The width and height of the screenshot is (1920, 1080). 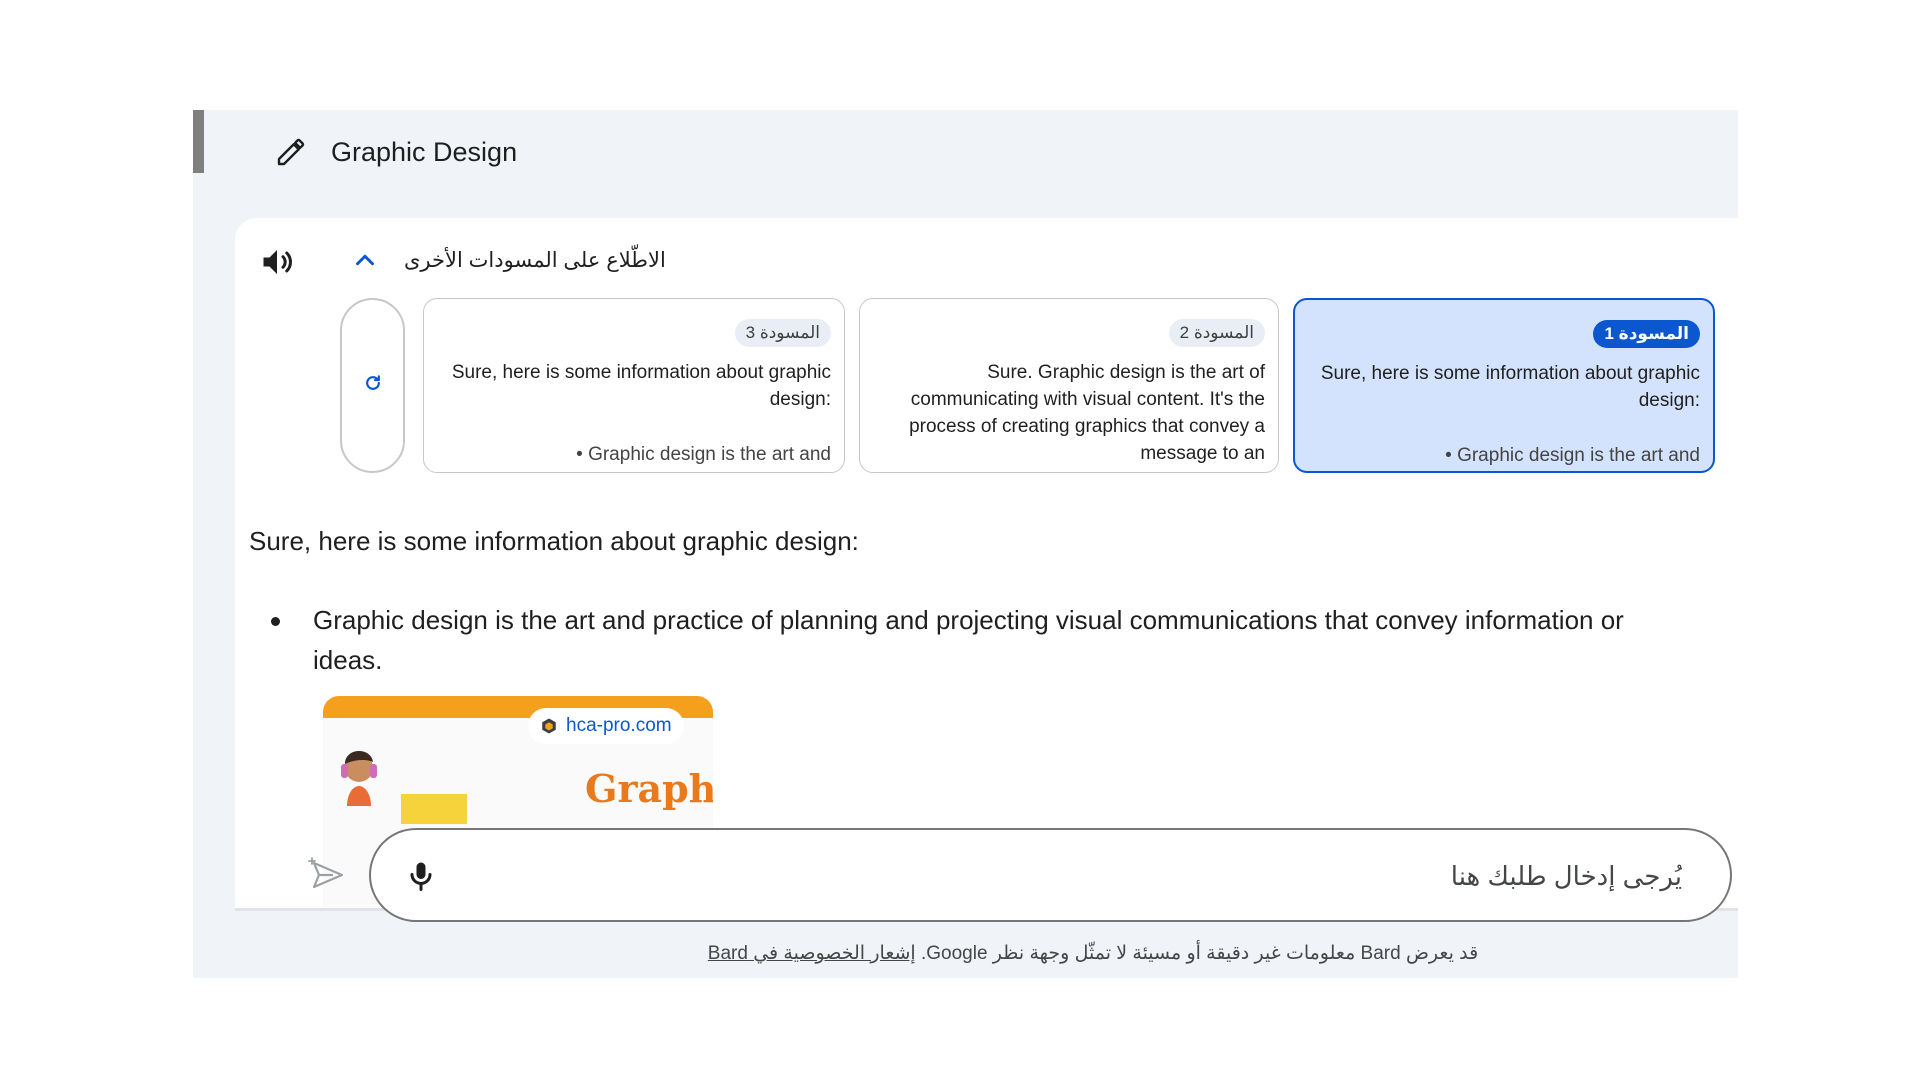 What do you see at coordinates (291, 152) in the screenshot?
I see `pencil-icon` at bounding box center [291, 152].